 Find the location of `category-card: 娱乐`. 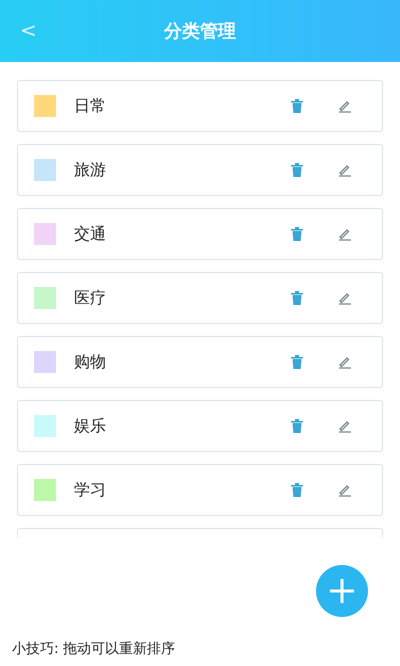

category-card: 娱乐 is located at coordinates (200, 426).